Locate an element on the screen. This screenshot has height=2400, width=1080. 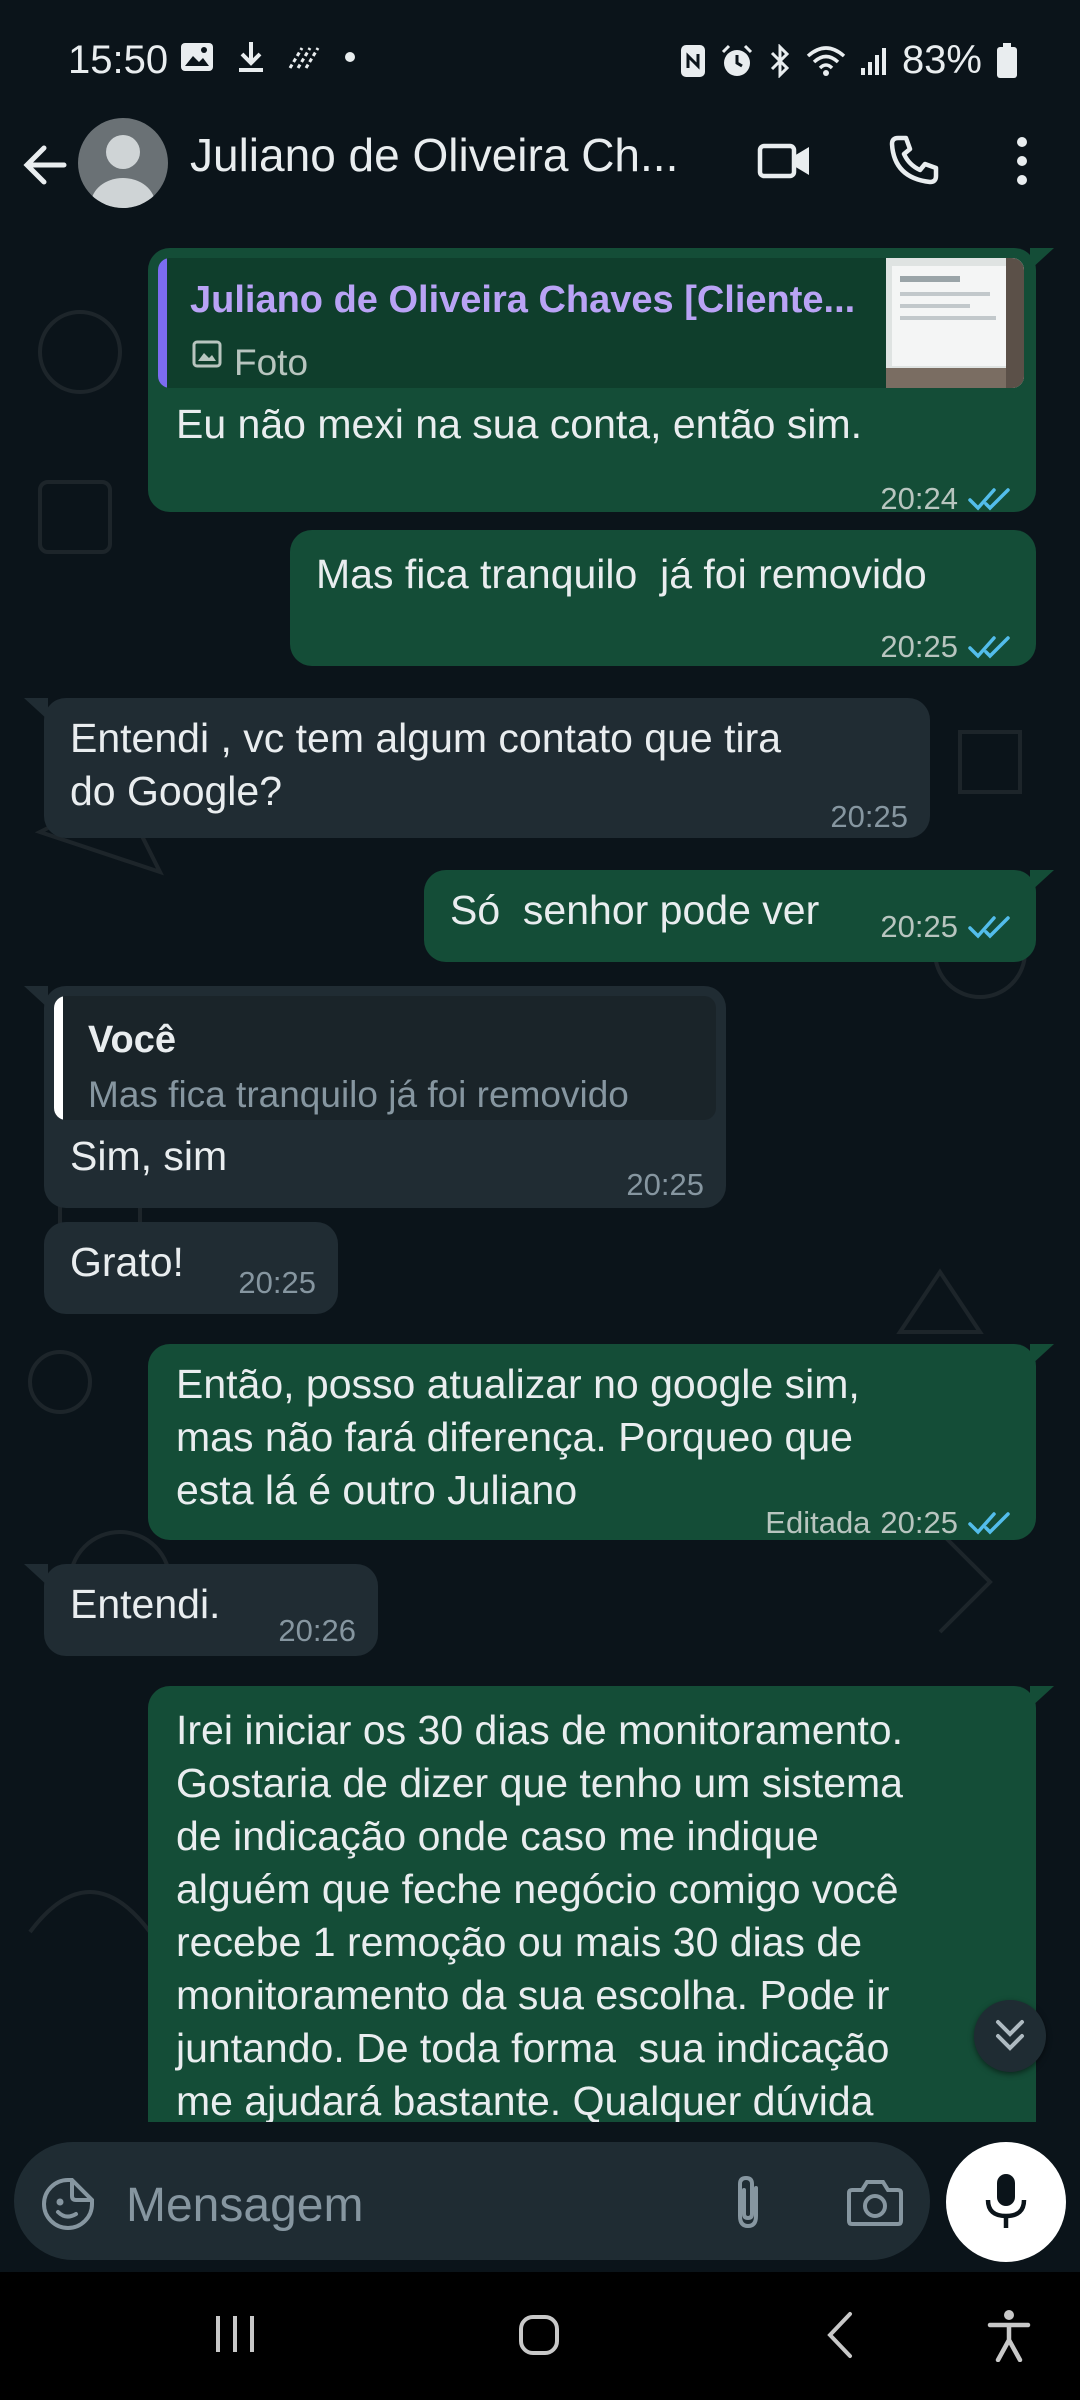
message-time: 20:24 is located at coordinates (919, 498).